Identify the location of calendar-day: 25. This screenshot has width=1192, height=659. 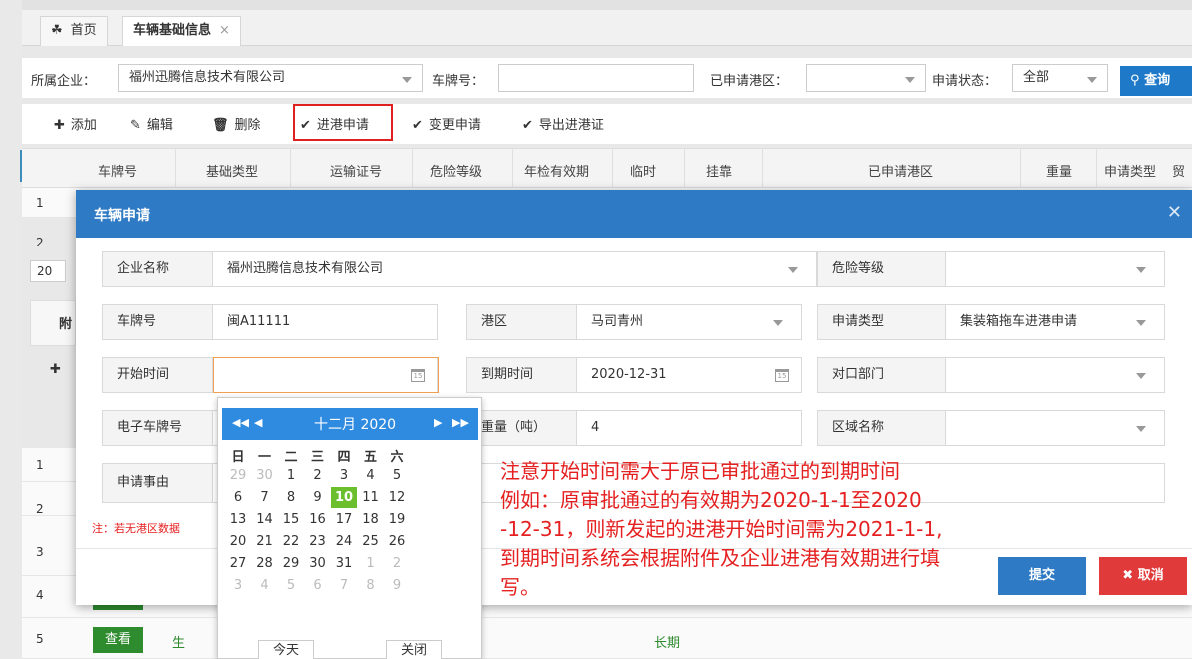
(371, 541).